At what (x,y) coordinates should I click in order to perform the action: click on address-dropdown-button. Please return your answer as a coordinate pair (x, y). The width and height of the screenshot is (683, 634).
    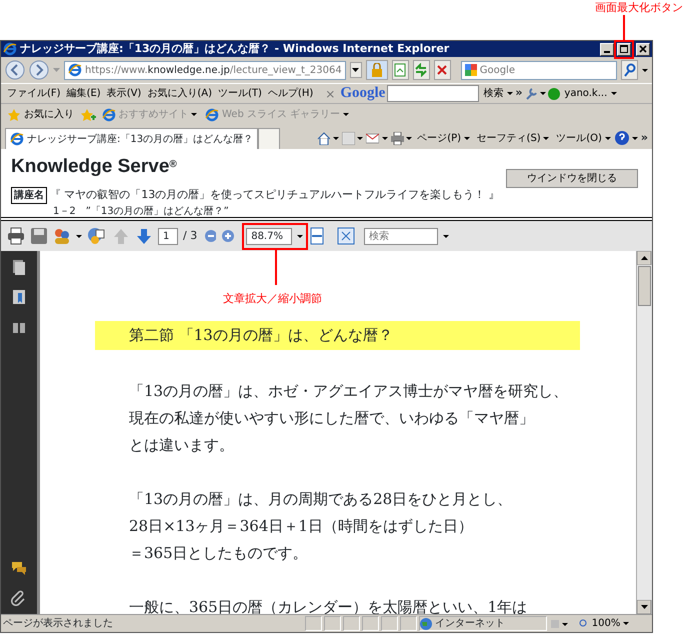
    Looking at the image, I should click on (356, 70).